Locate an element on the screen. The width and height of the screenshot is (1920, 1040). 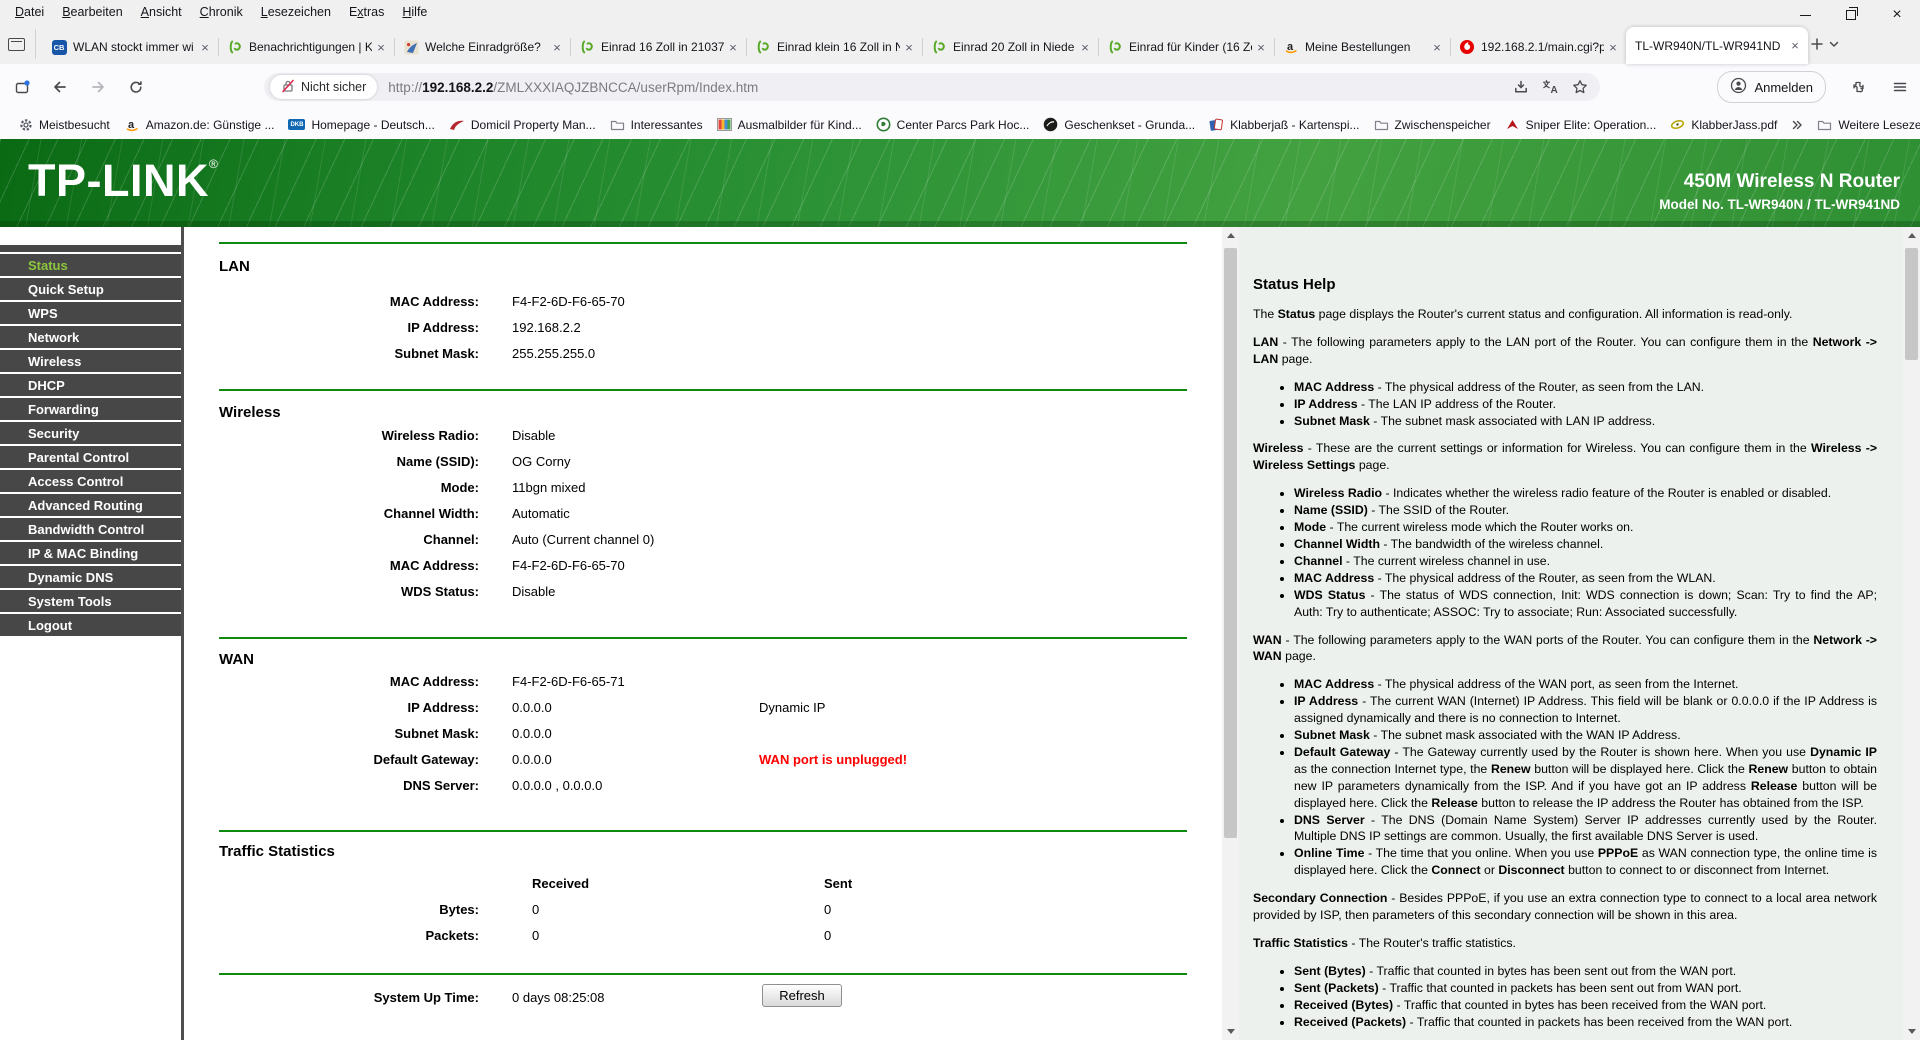
bookmark-zwischenspeicher: Zwischenspeicher is located at coordinates (1432, 125).